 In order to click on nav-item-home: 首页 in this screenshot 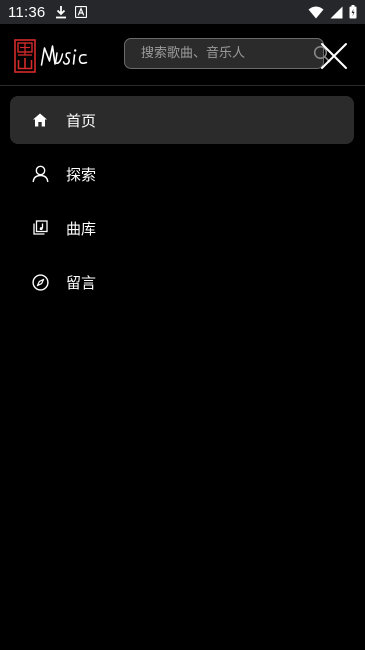, I will do `click(182, 120)`.